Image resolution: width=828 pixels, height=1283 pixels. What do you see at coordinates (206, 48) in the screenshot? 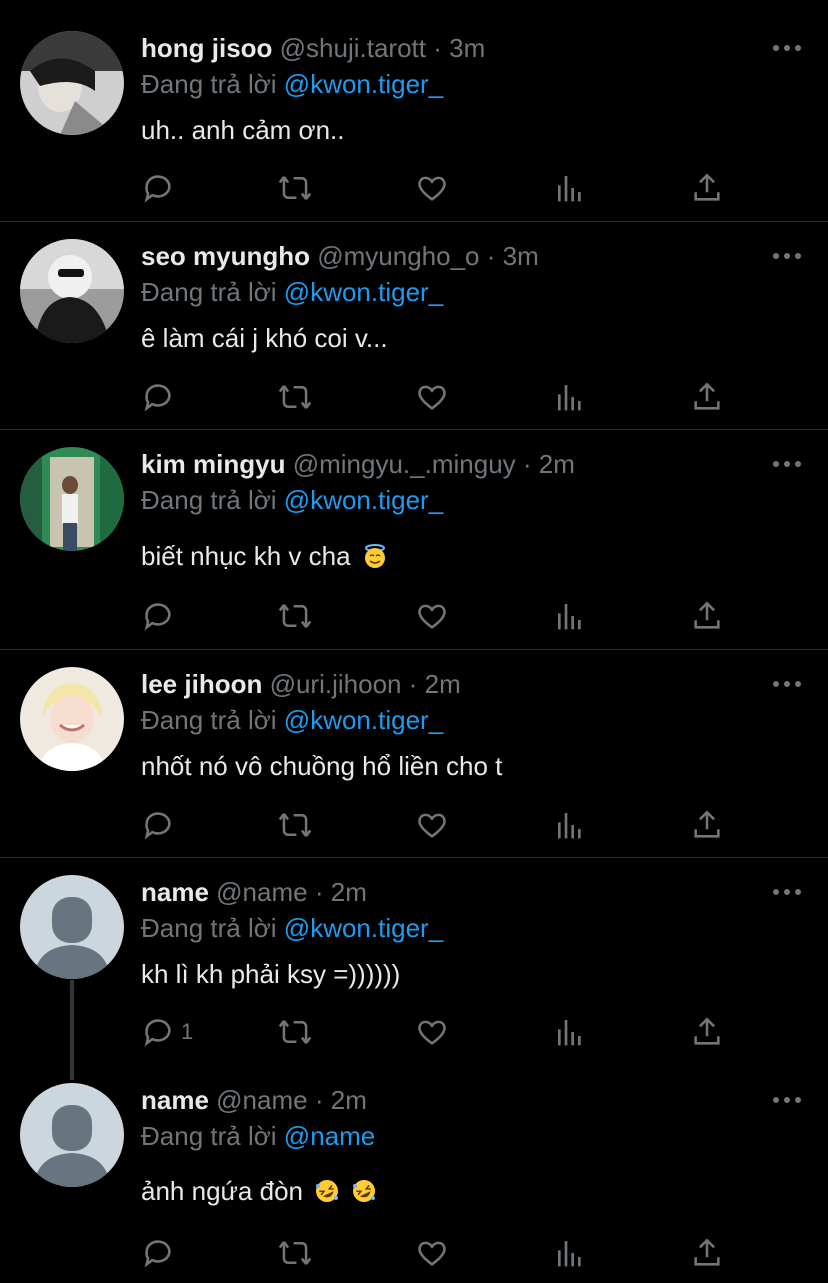
I see `author-name: hong jisoo` at bounding box center [206, 48].